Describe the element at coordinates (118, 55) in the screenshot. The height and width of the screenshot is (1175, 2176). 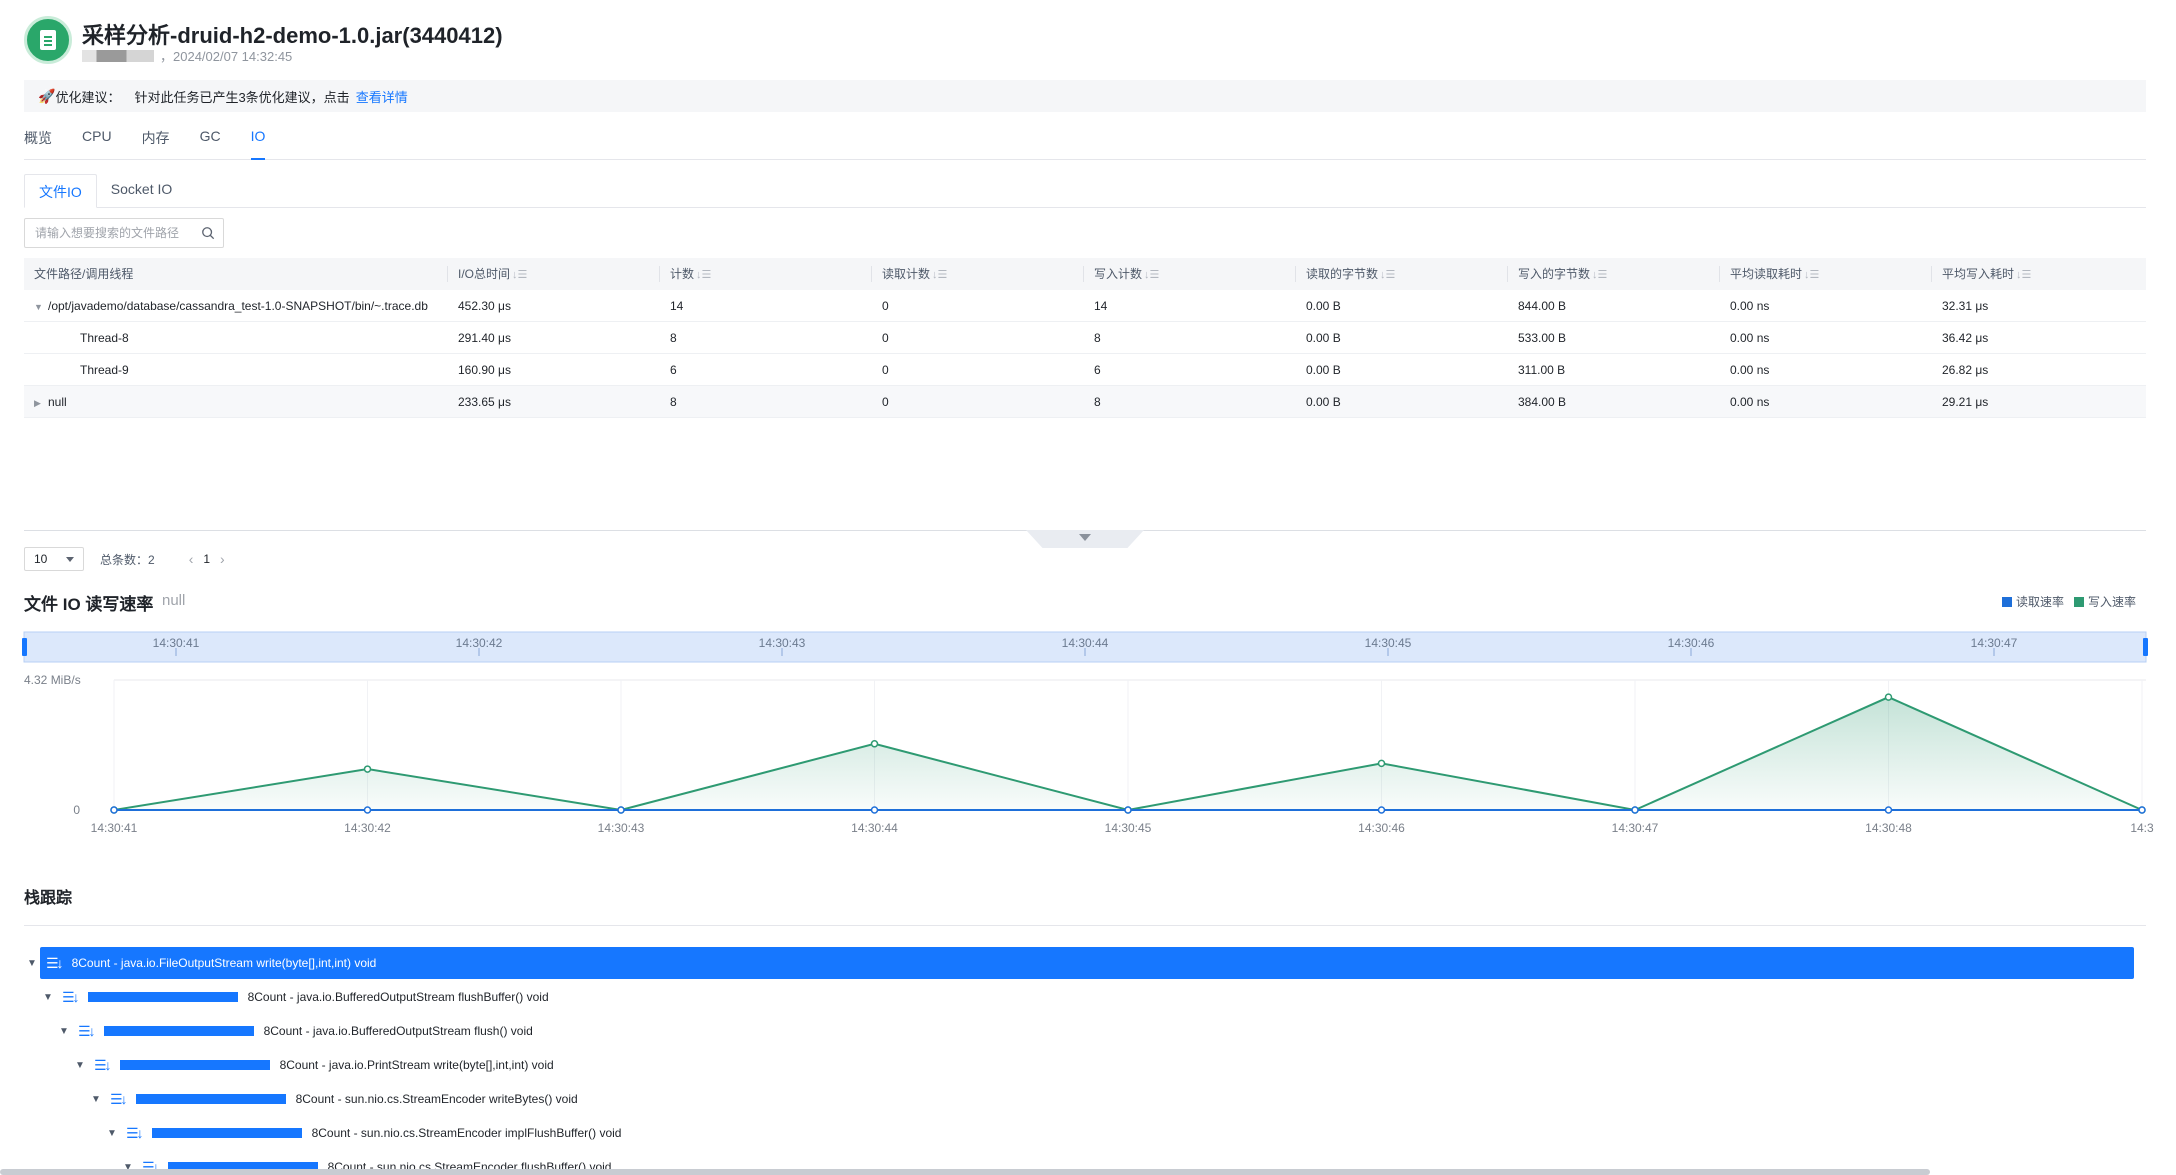
I see `redacted-user` at that location.